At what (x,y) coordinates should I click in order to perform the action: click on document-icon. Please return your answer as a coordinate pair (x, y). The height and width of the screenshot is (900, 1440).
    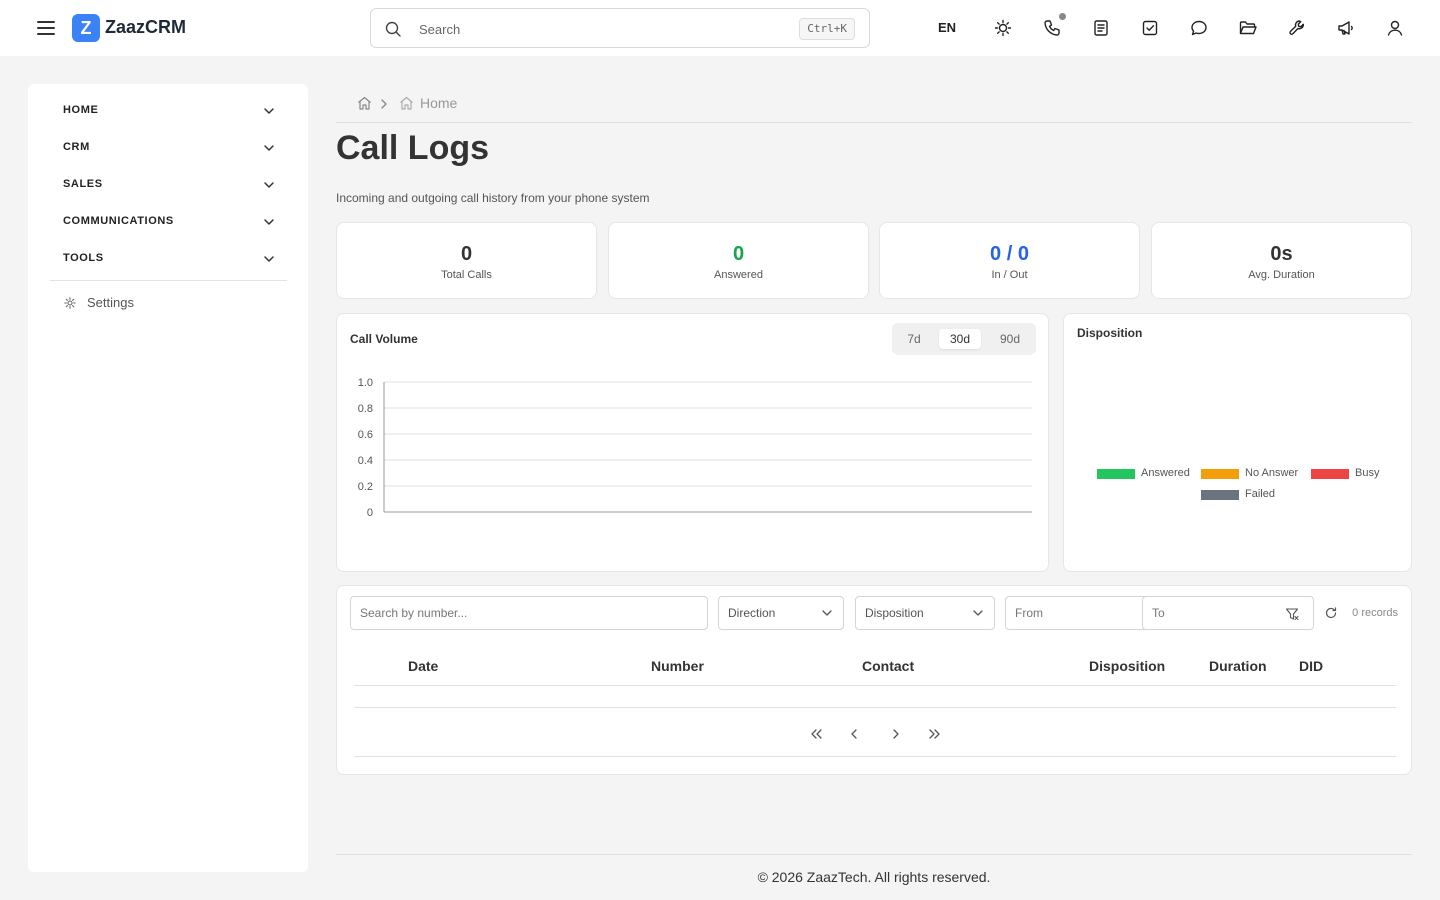
    Looking at the image, I should click on (1101, 28).